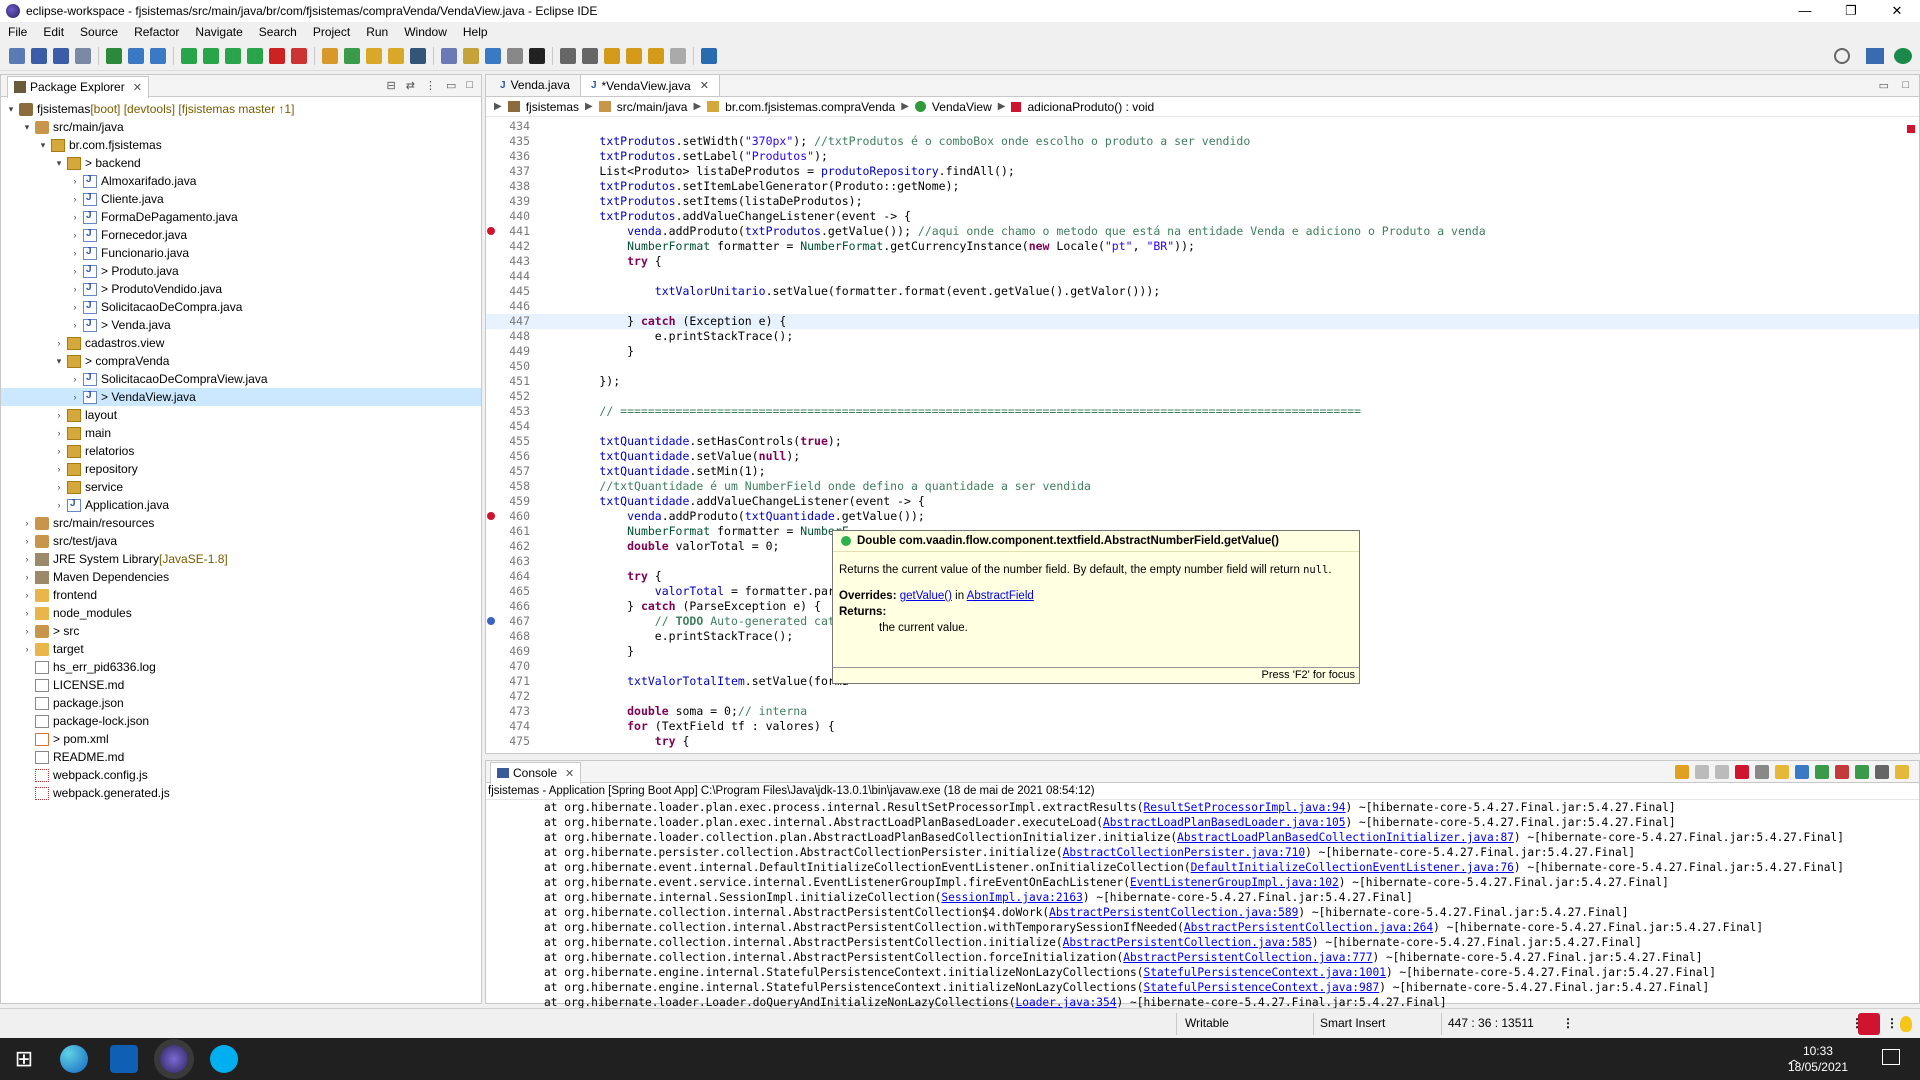 This screenshot has width=1920, height=1080. Describe the element at coordinates (241, 325) in the screenshot. I see `tree-item: › > Venda.java` at that location.